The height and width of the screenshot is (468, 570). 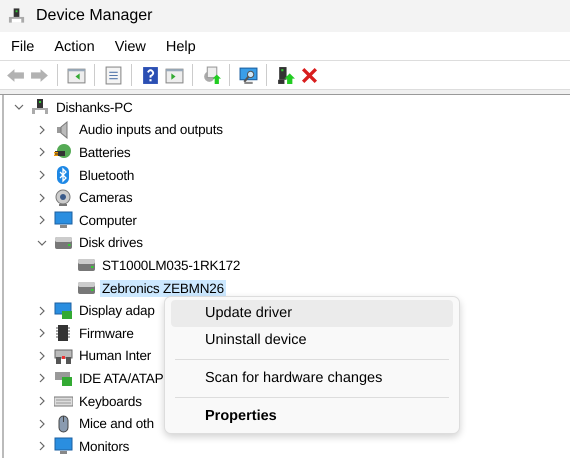 What do you see at coordinates (312, 340) in the screenshot?
I see `menu-item: Uninstall device` at bounding box center [312, 340].